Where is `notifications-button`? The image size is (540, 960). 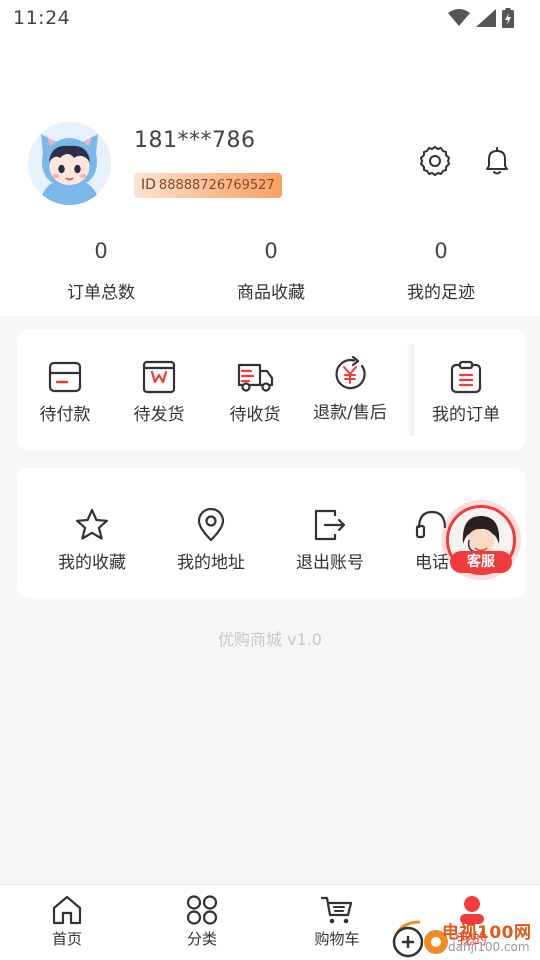
notifications-button is located at coordinates (497, 161).